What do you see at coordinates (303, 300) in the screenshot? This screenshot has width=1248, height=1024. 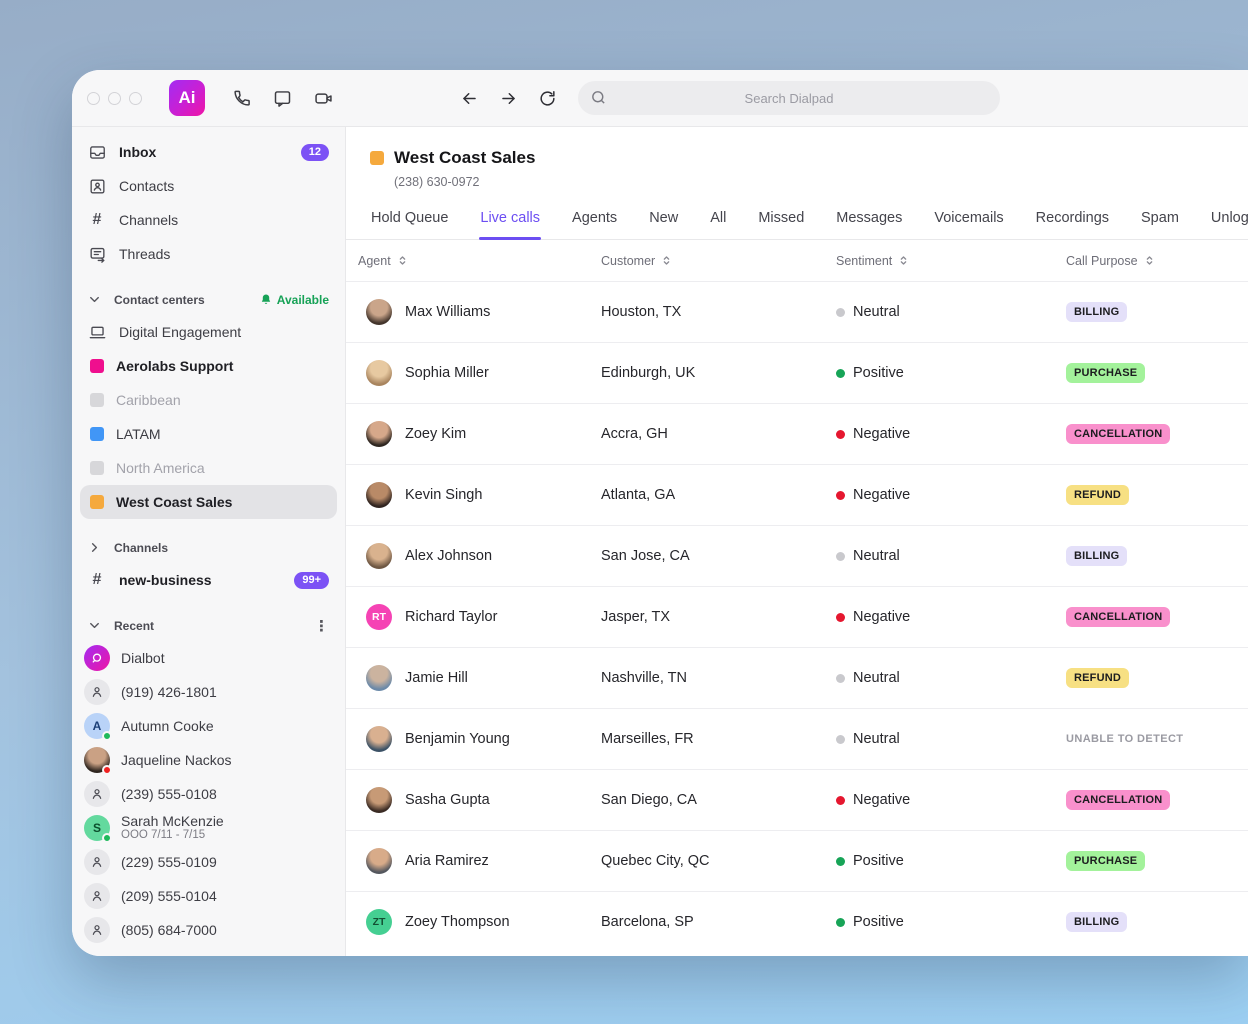 I see `availability-status: Available` at bounding box center [303, 300].